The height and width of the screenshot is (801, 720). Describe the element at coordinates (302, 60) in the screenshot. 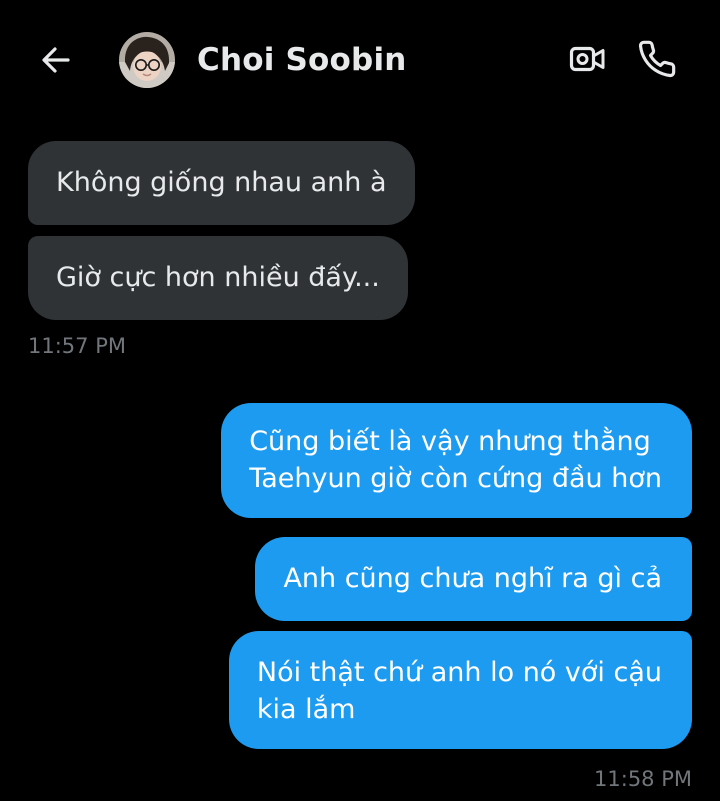

I see `contact-name: Choi Soobin` at that location.